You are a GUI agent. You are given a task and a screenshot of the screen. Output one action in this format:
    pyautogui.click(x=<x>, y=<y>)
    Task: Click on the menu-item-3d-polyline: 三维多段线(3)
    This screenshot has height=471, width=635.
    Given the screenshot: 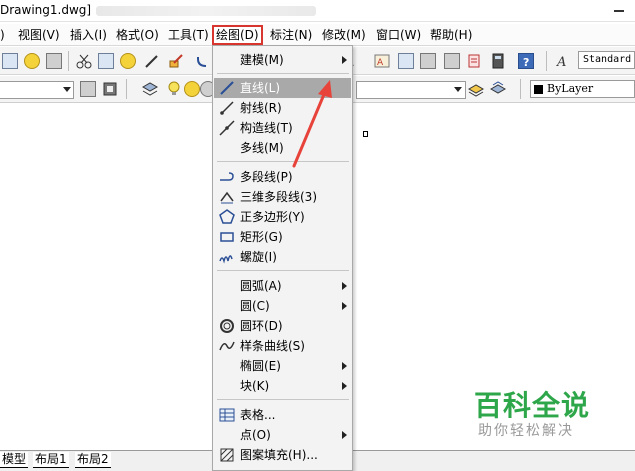 What is the action you would take?
    pyautogui.click(x=282, y=197)
    